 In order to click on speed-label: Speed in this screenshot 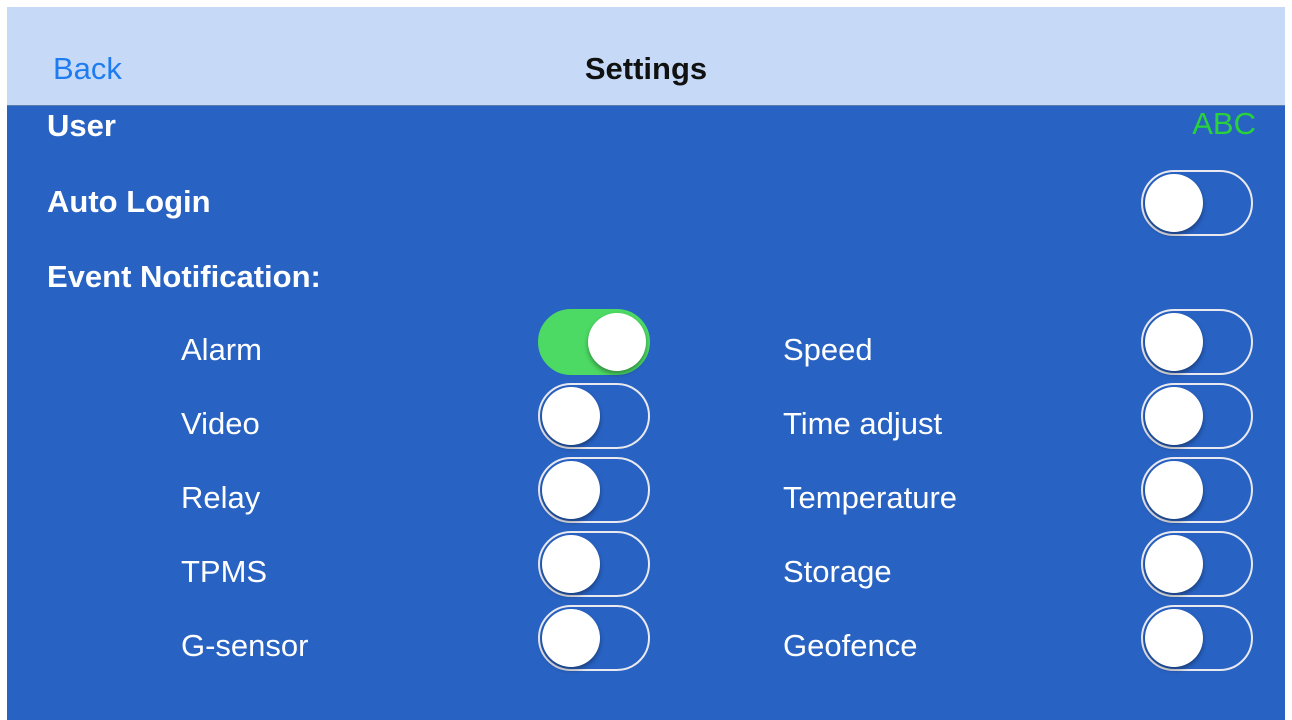, I will do `click(828, 349)`.